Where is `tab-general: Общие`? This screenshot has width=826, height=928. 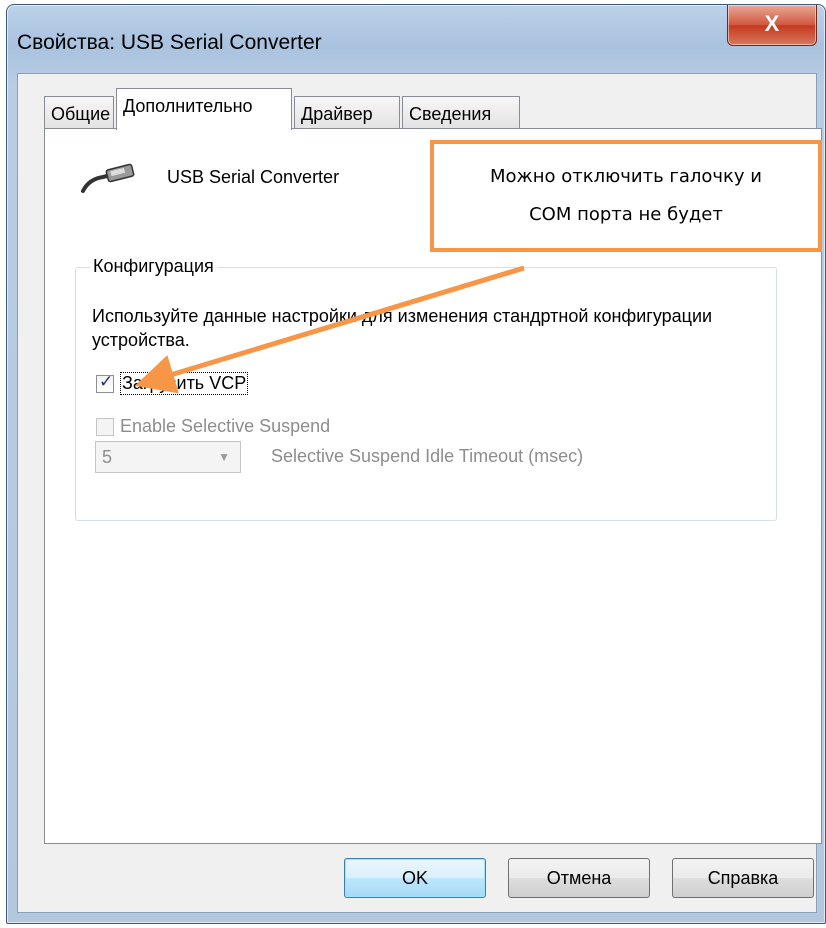 tab-general: Общие is located at coordinates (79, 112).